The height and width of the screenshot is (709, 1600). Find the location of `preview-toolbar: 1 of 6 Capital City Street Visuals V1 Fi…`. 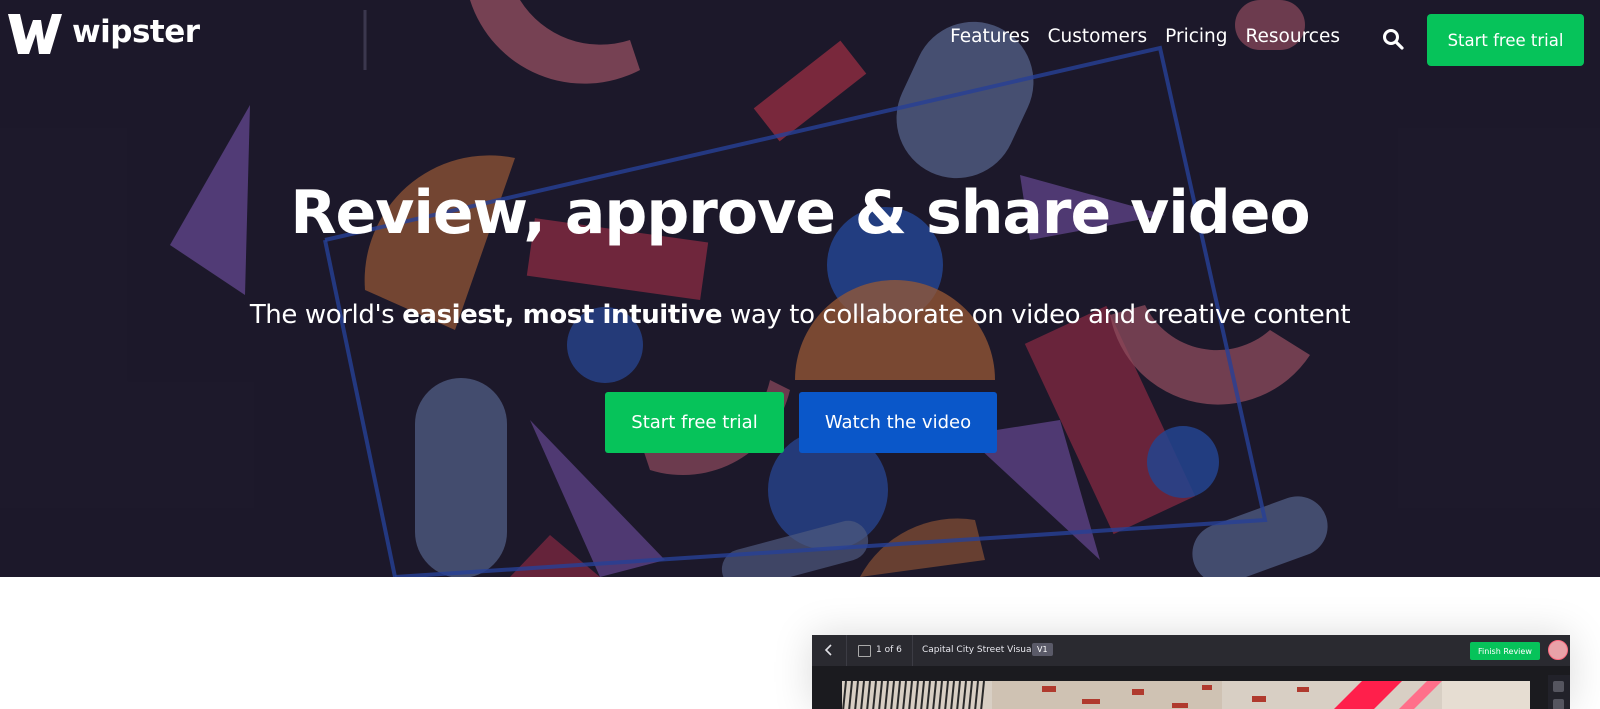

preview-toolbar: 1 of 6 Capital City Street Visuals V1 Fi… is located at coordinates (1191, 650).